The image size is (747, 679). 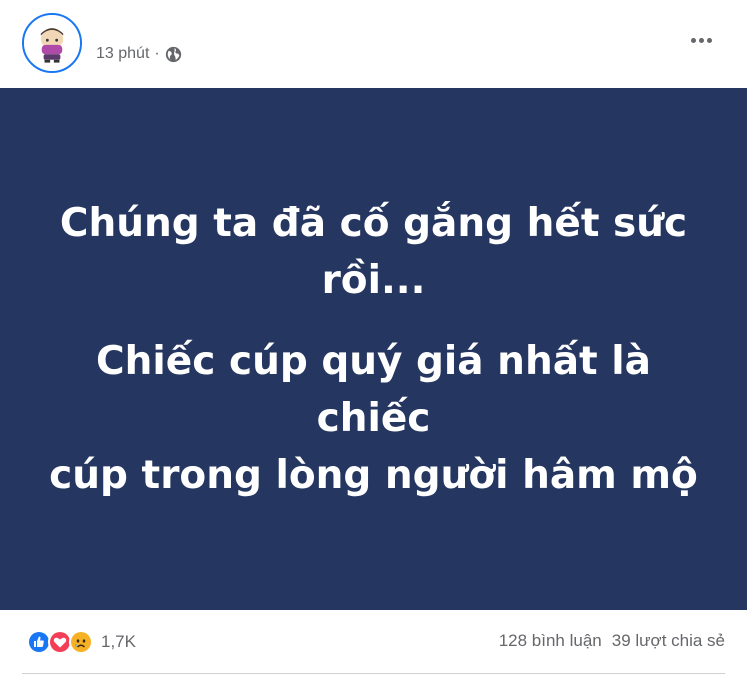 What do you see at coordinates (173, 54) in the screenshot?
I see `globe-icon` at bounding box center [173, 54].